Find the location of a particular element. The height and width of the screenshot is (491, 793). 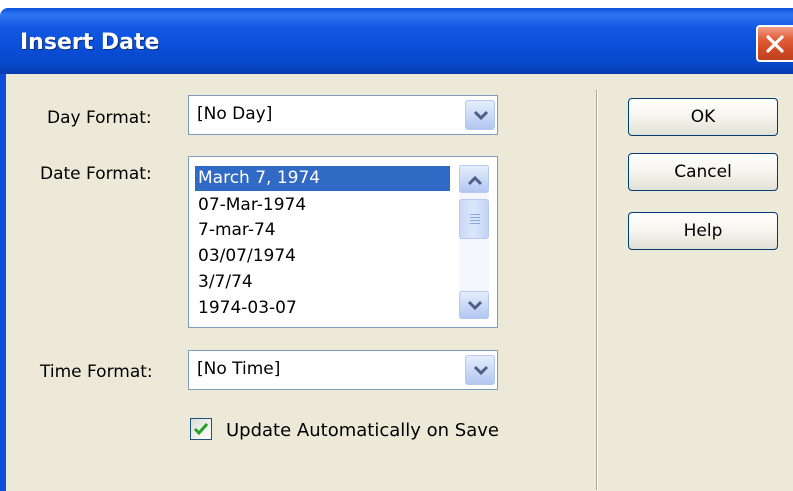

title-bar: Insert Date is located at coordinates (396, 41).